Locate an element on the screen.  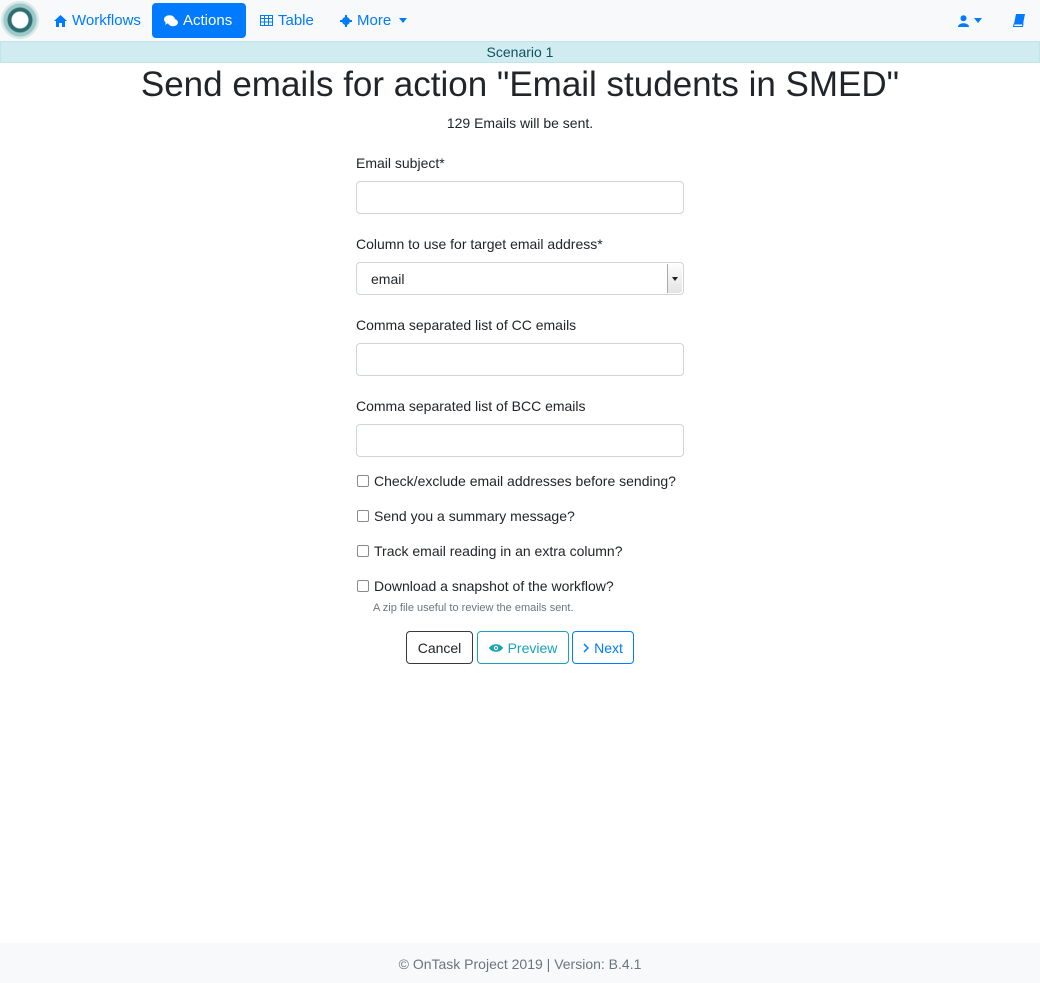
check-exclude-checkbox is located at coordinates (363, 481).